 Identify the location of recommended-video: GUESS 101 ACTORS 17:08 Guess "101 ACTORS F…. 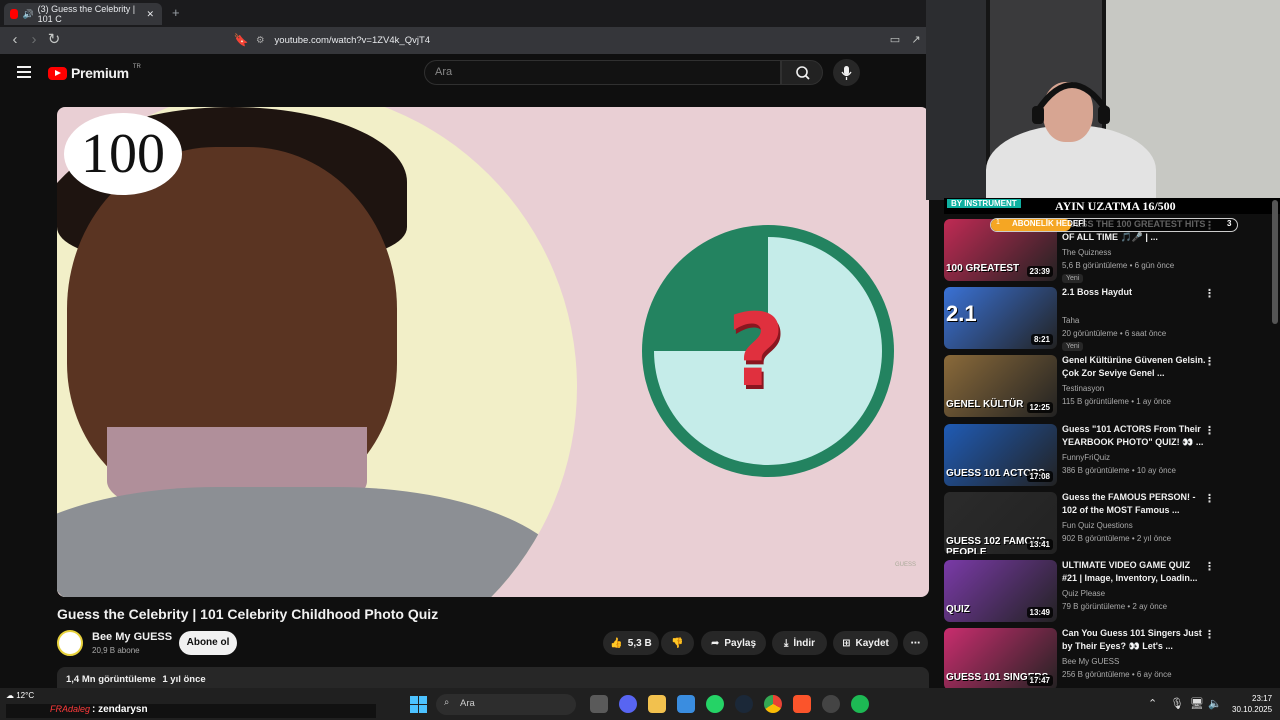
(1109, 455).